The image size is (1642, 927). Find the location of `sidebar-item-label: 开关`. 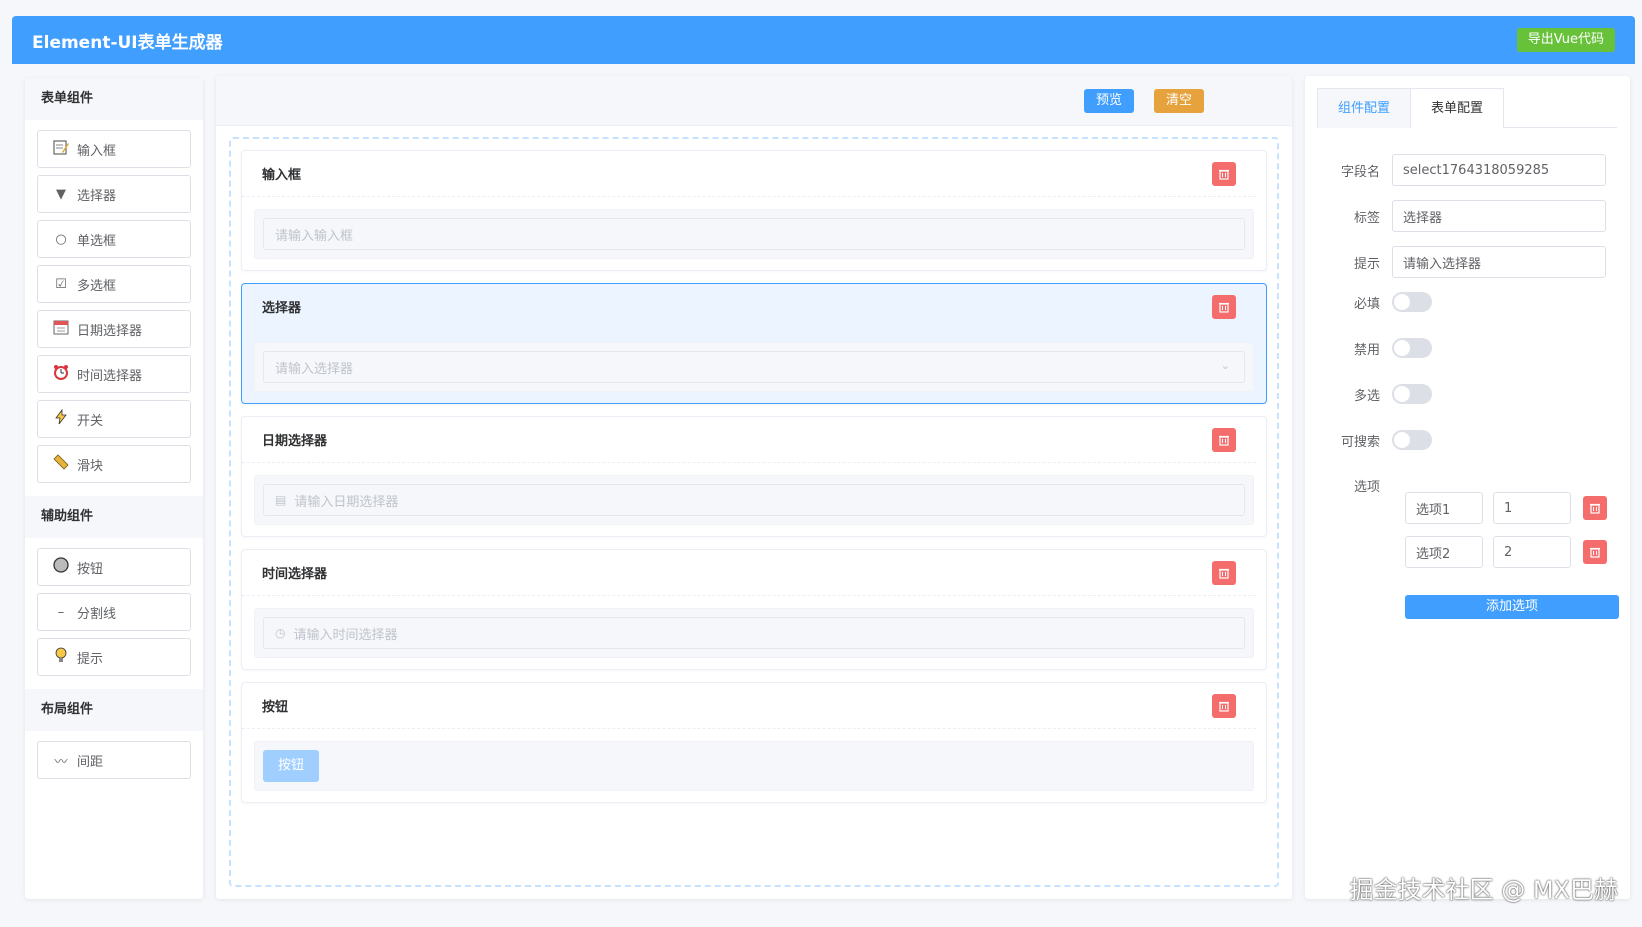

sidebar-item-label: 开关 is located at coordinates (90, 421).